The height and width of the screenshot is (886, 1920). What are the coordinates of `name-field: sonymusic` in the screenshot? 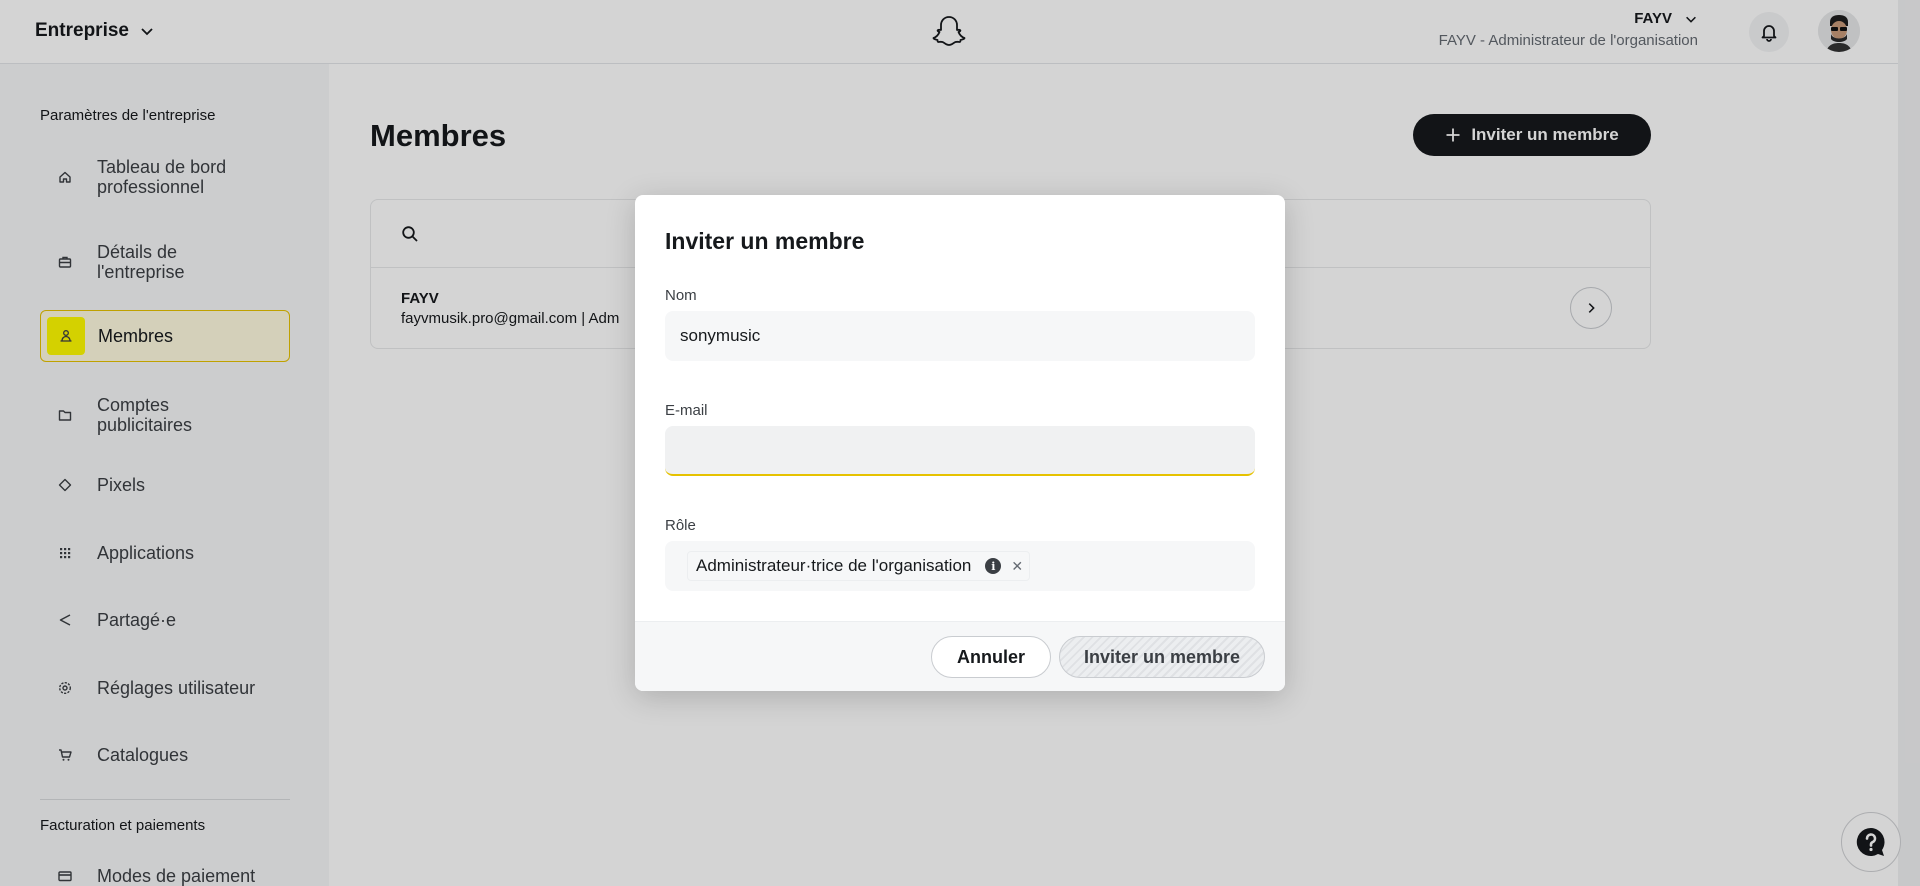 It's located at (960, 336).